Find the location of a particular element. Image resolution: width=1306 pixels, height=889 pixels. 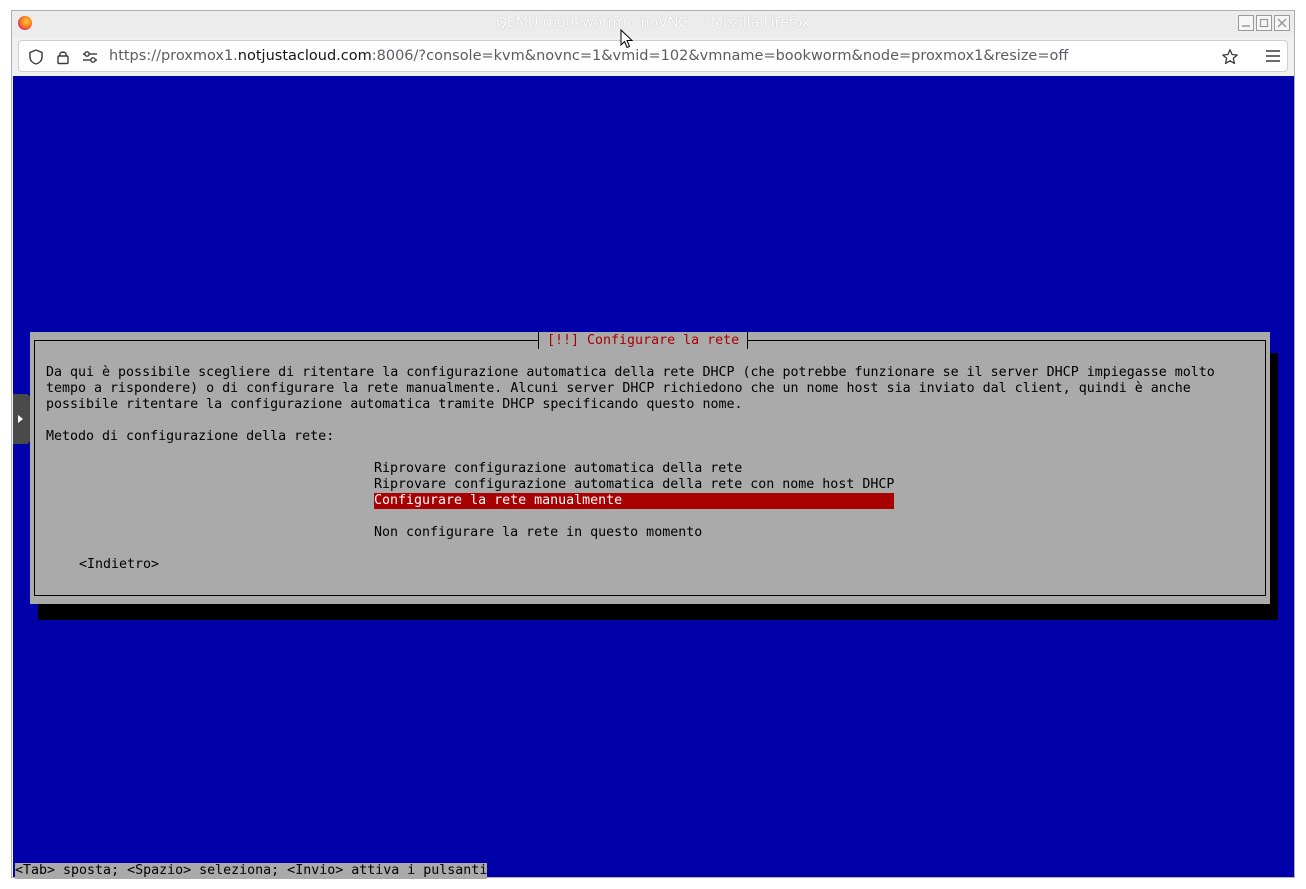

dialog-title: [!!] Configurare la rete is located at coordinates (643, 340).